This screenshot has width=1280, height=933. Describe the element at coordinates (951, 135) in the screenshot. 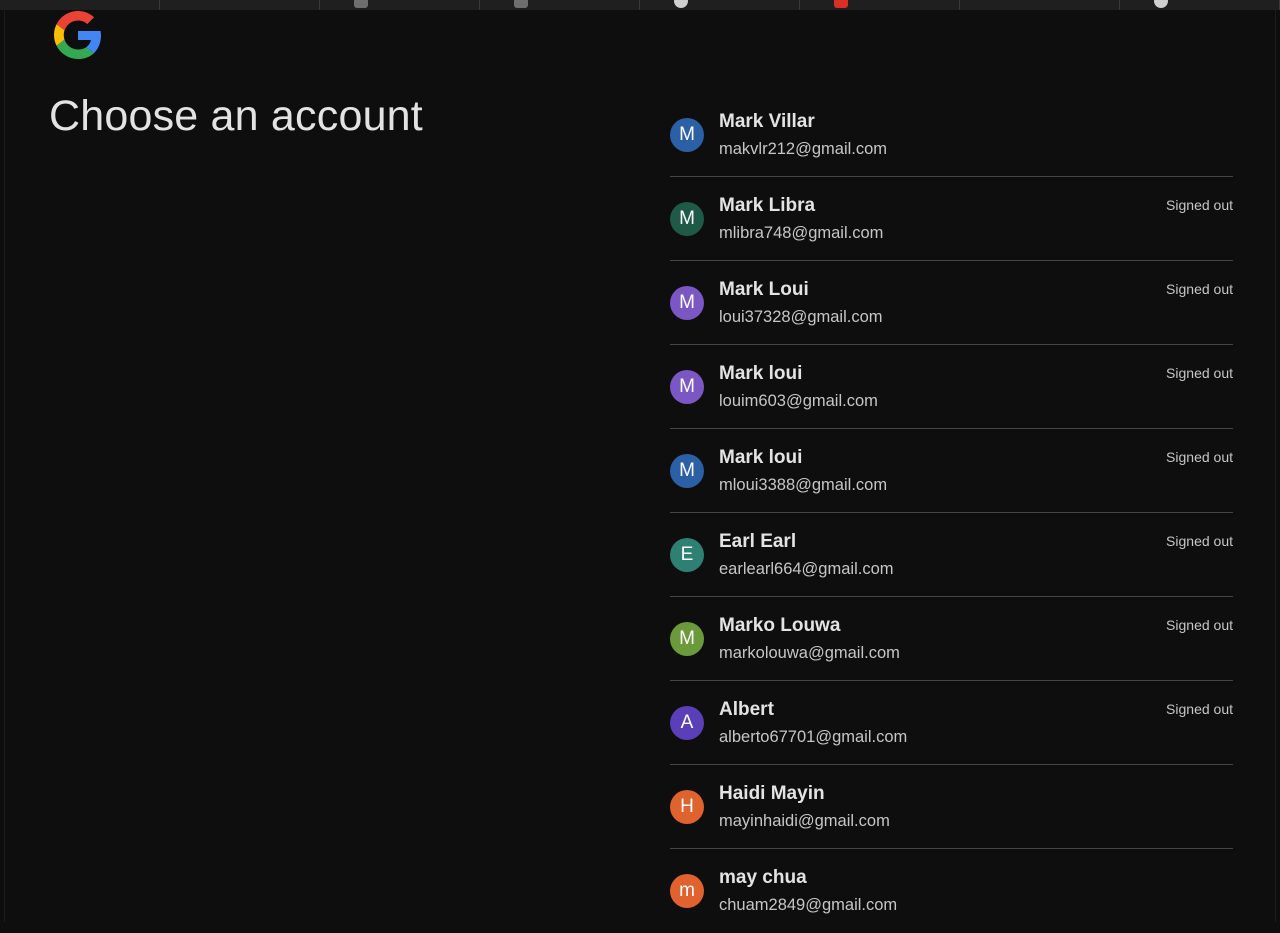

I see `account-item: M Mark Villar makvlr212@gmail.com` at that location.